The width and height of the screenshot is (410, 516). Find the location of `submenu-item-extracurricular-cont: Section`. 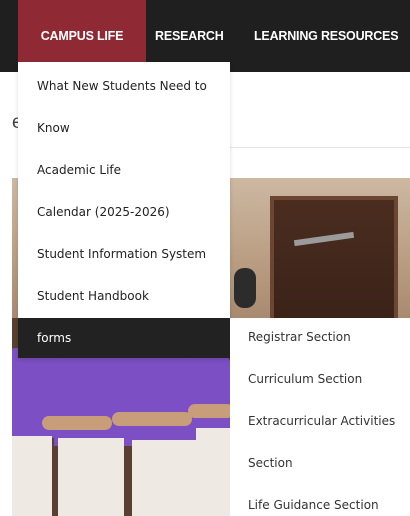

submenu-item-extracurricular-cont: Section is located at coordinates (270, 463).